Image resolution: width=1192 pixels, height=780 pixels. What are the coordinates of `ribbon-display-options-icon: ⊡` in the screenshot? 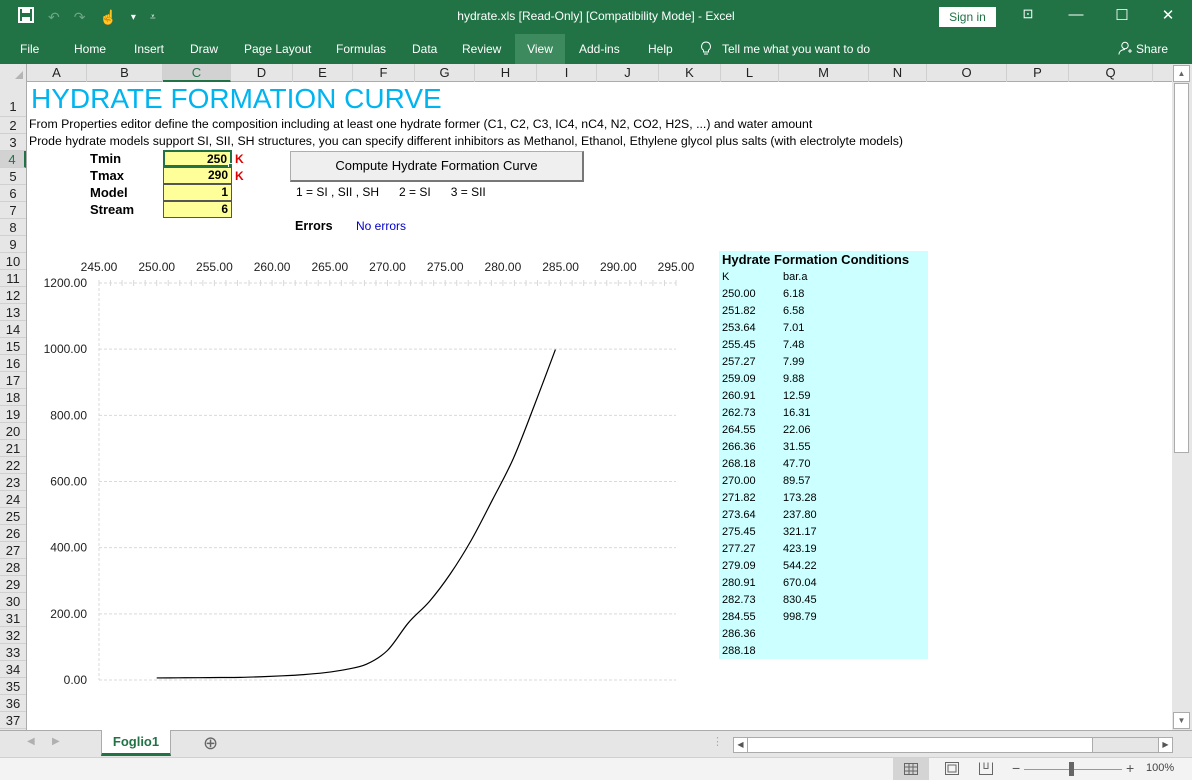 It's located at (1028, 14).